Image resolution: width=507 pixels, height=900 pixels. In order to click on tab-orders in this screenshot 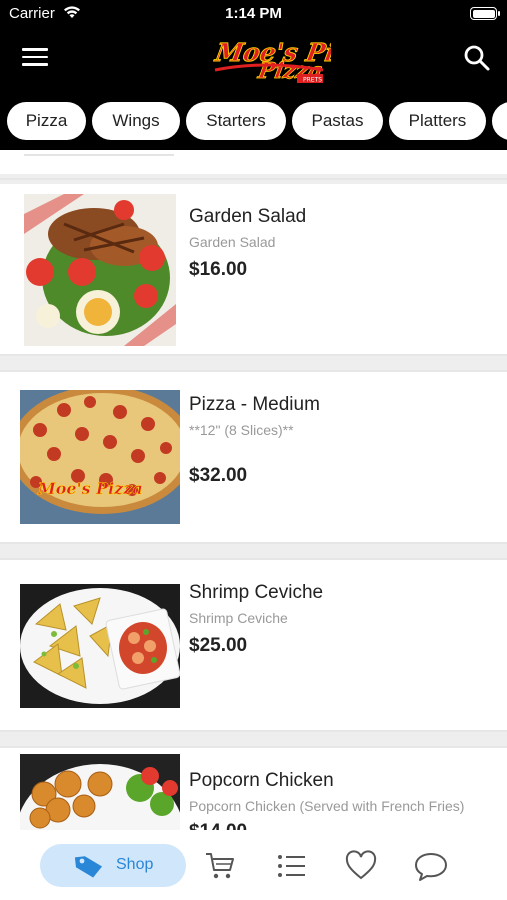, I will do `click(292, 866)`.